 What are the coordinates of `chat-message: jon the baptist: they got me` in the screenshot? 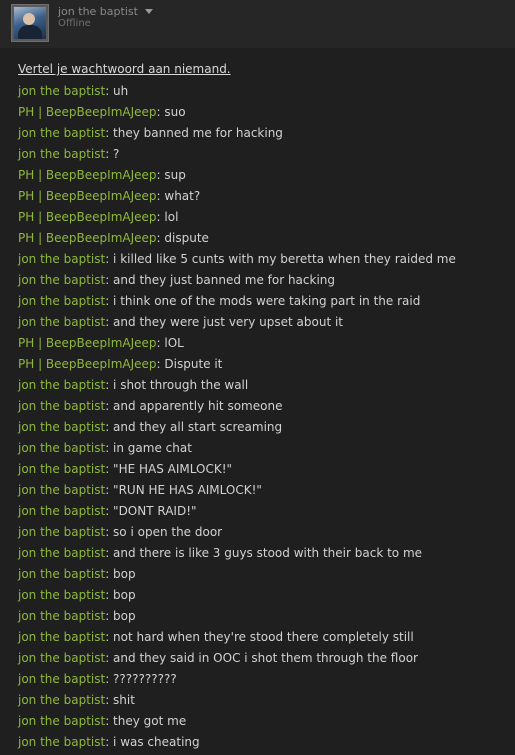 It's located at (266, 723).